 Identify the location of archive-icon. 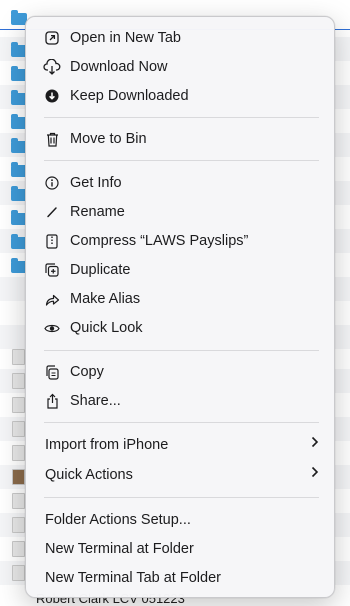
(52, 241).